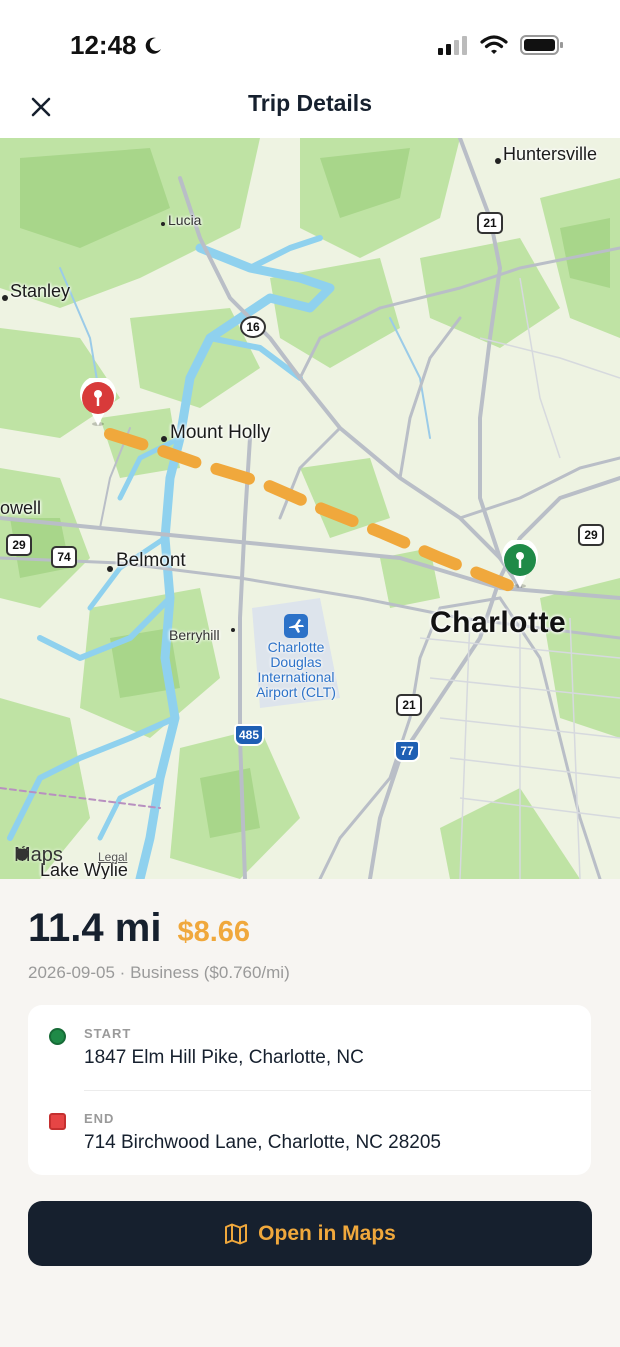 This screenshot has width=620, height=1347. Describe the element at coordinates (57, 1036) in the screenshot. I see `start-marker-icon` at that location.